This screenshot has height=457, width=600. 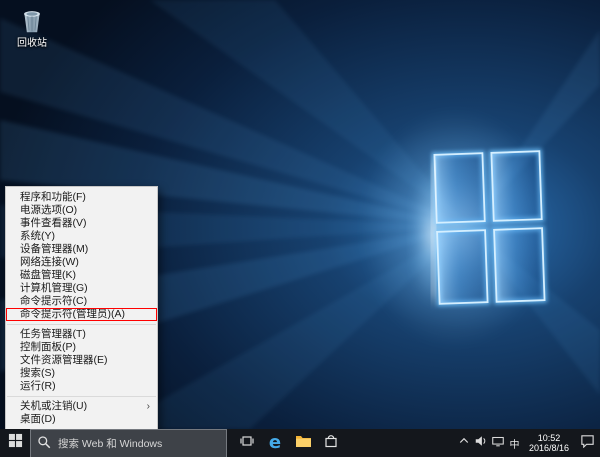 I want to click on task-view-icon, so click(x=247, y=443).